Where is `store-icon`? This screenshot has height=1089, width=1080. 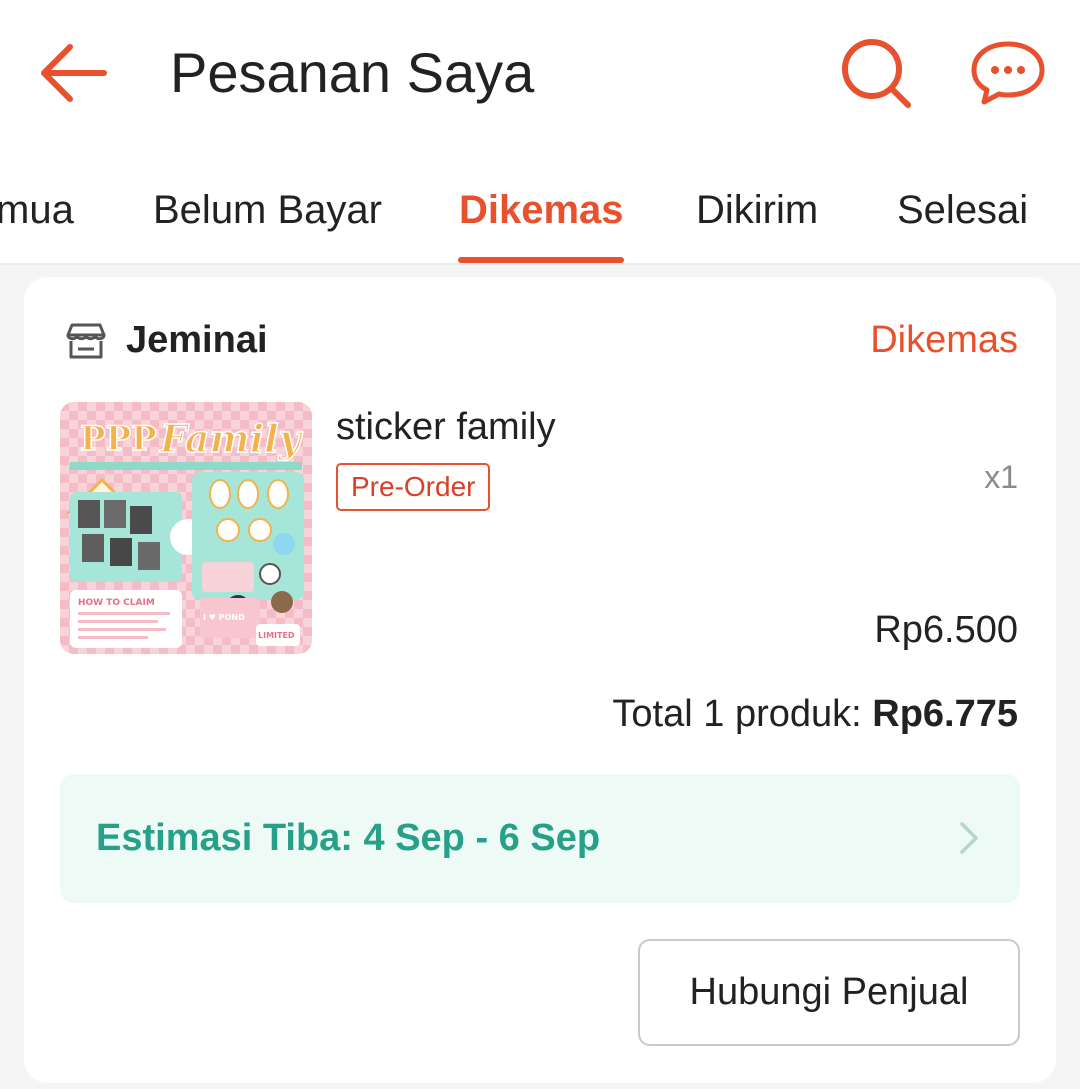 store-icon is located at coordinates (86, 341).